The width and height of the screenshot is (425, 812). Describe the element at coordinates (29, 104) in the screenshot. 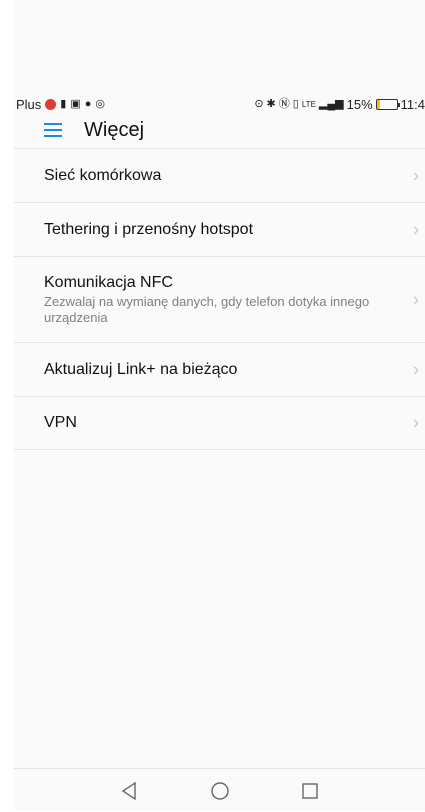

I see `carrier-label: Plus` at that location.